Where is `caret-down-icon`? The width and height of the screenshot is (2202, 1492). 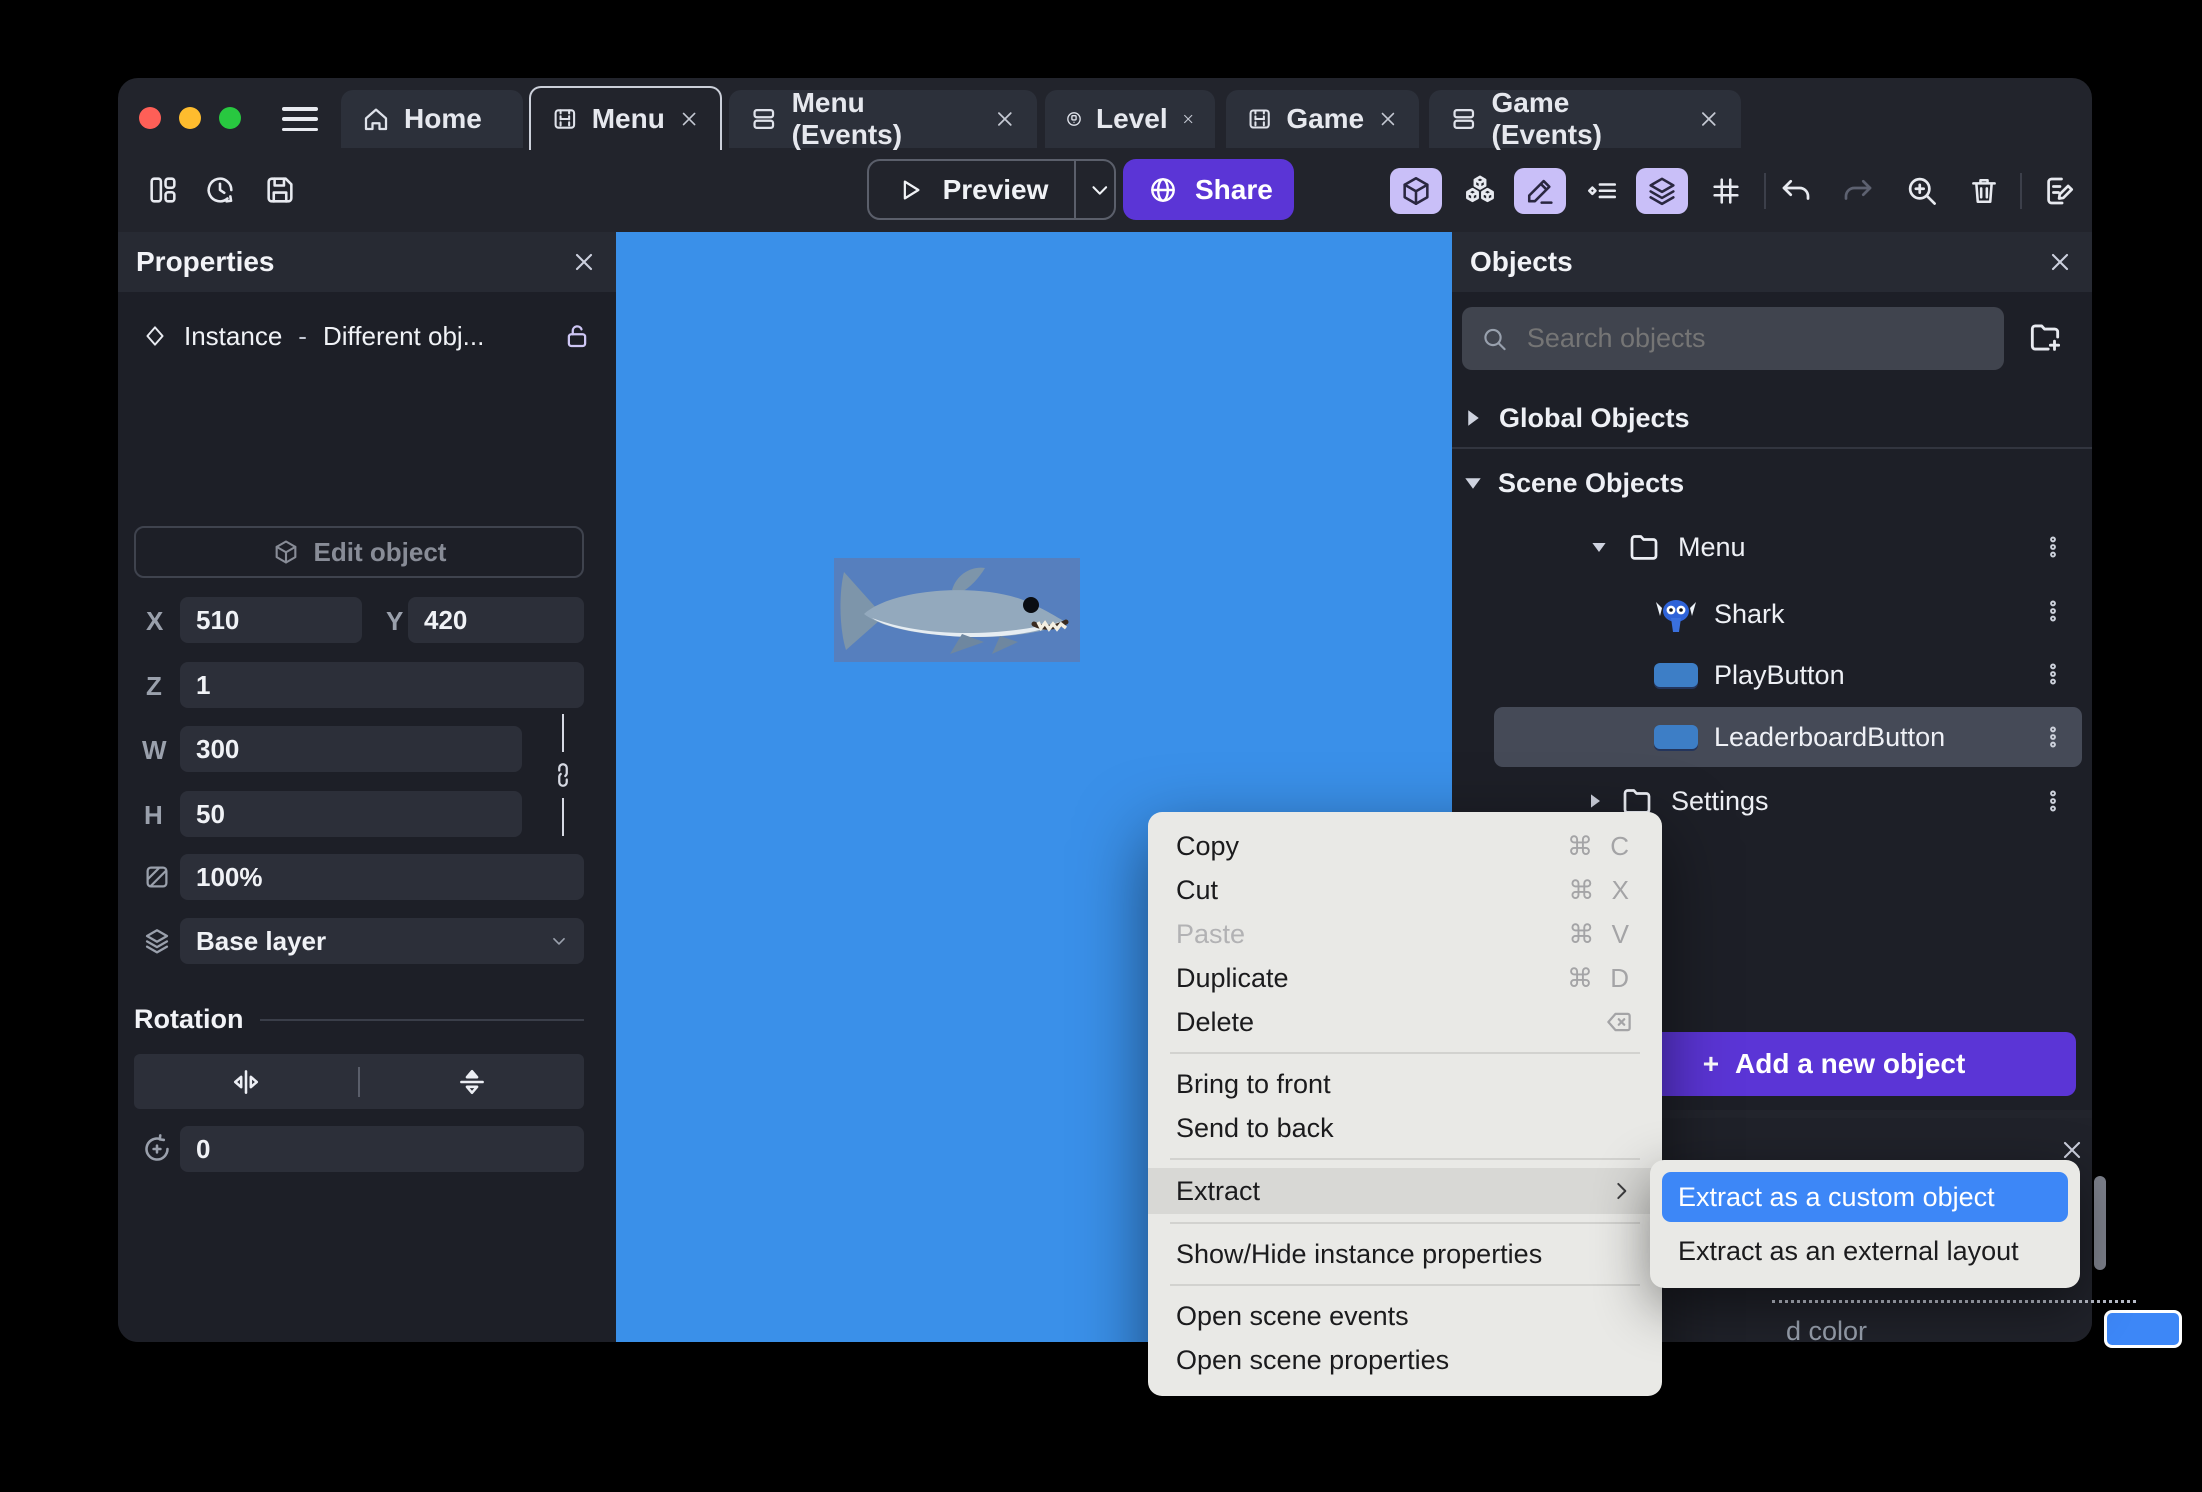
caret-down-icon is located at coordinates (1599, 547).